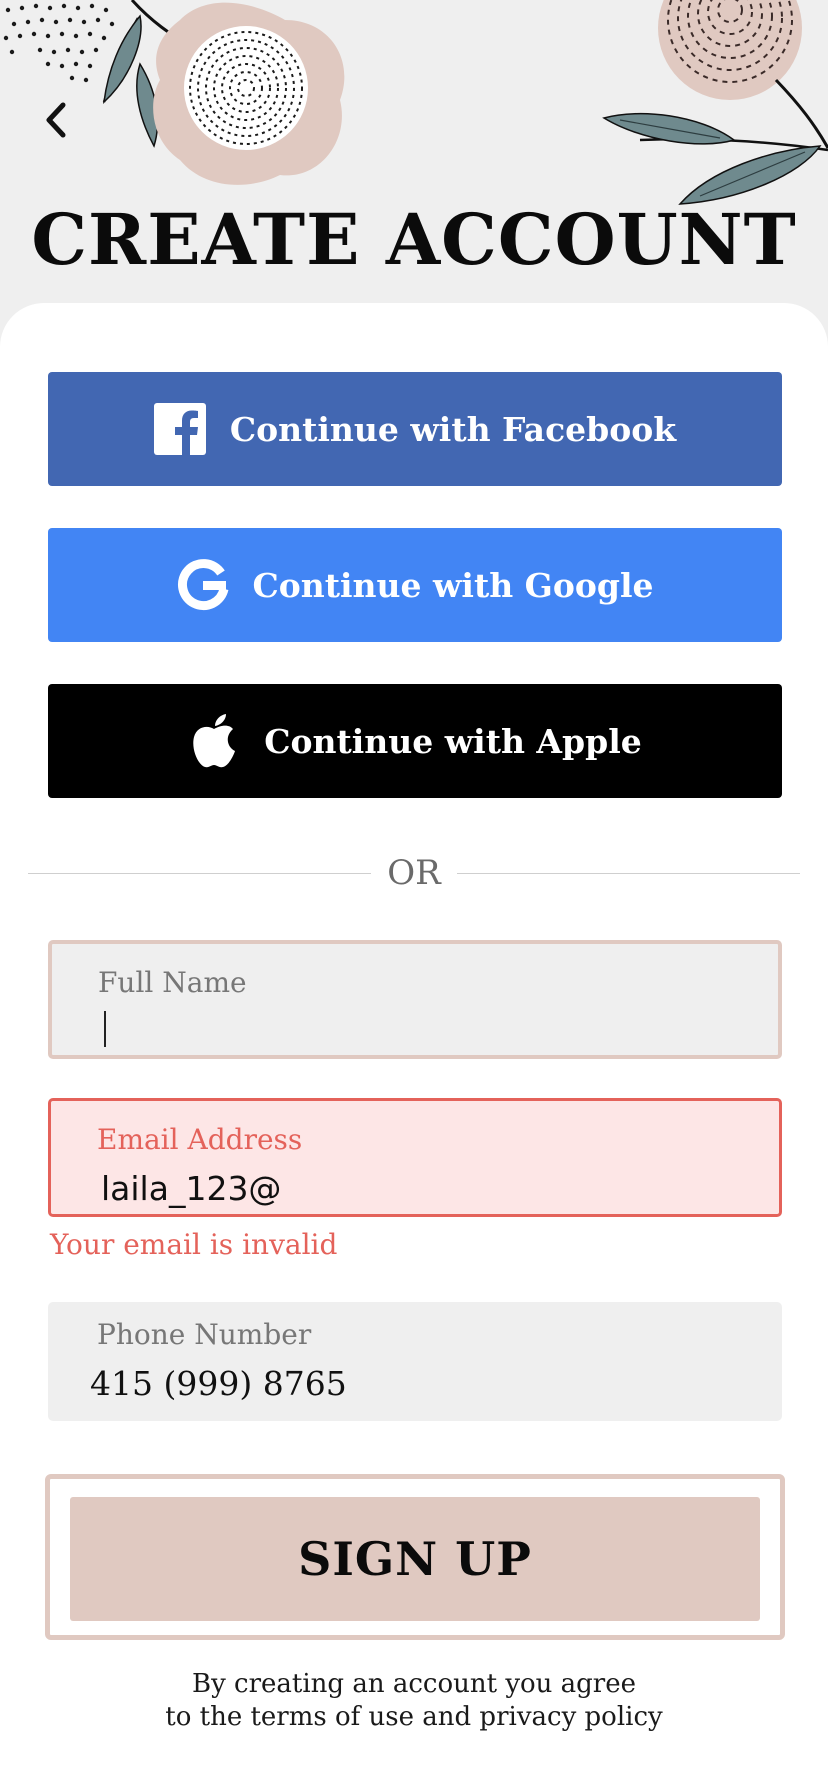 This screenshot has height=1792, width=828. Describe the element at coordinates (200, 873) in the screenshot. I see `divider-line-left` at that location.